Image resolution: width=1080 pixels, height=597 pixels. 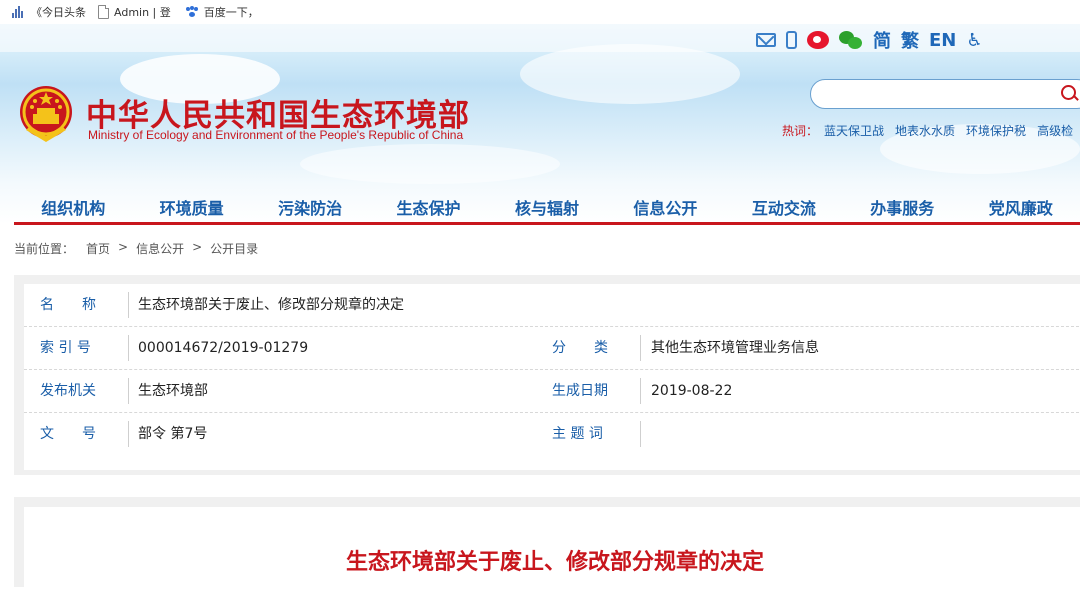 I want to click on hot-words: 热词： 蓝天保卫战 地表水水质 环境保护税 高级检, so click(x=931, y=130).